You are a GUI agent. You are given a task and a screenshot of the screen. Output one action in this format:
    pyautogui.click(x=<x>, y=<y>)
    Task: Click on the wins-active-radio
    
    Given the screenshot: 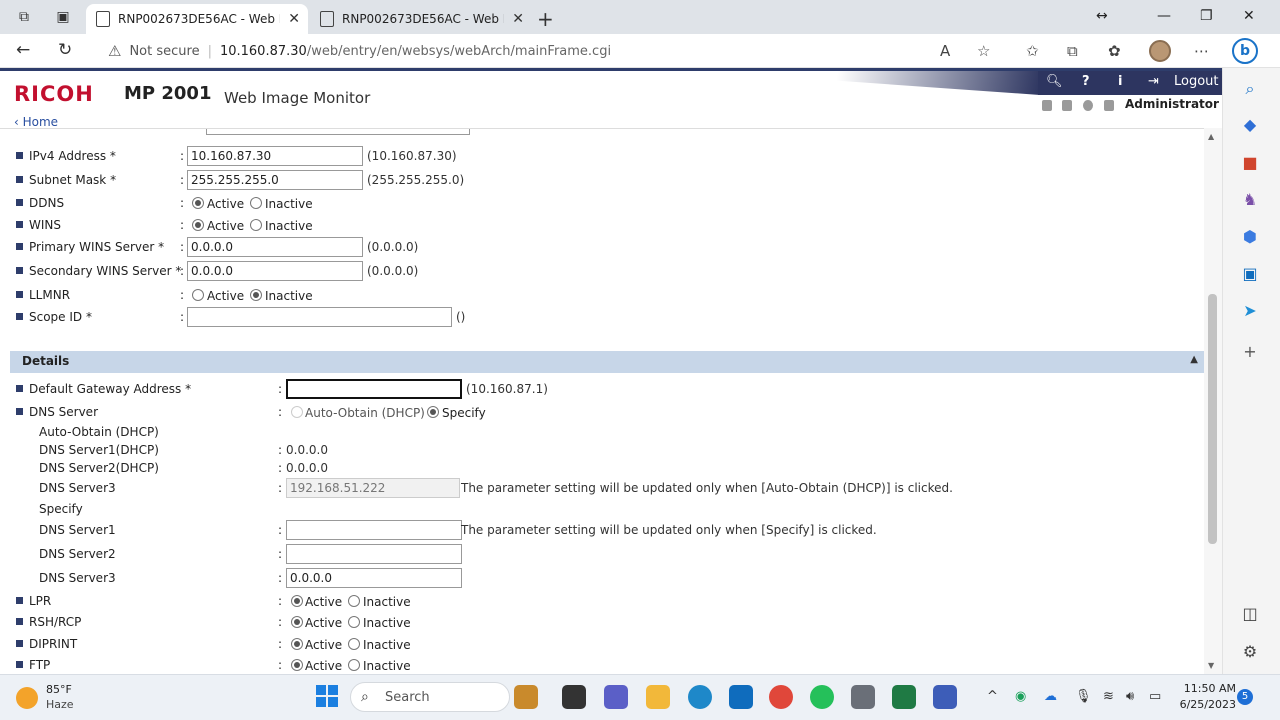 What is the action you would take?
    pyautogui.click(x=198, y=225)
    